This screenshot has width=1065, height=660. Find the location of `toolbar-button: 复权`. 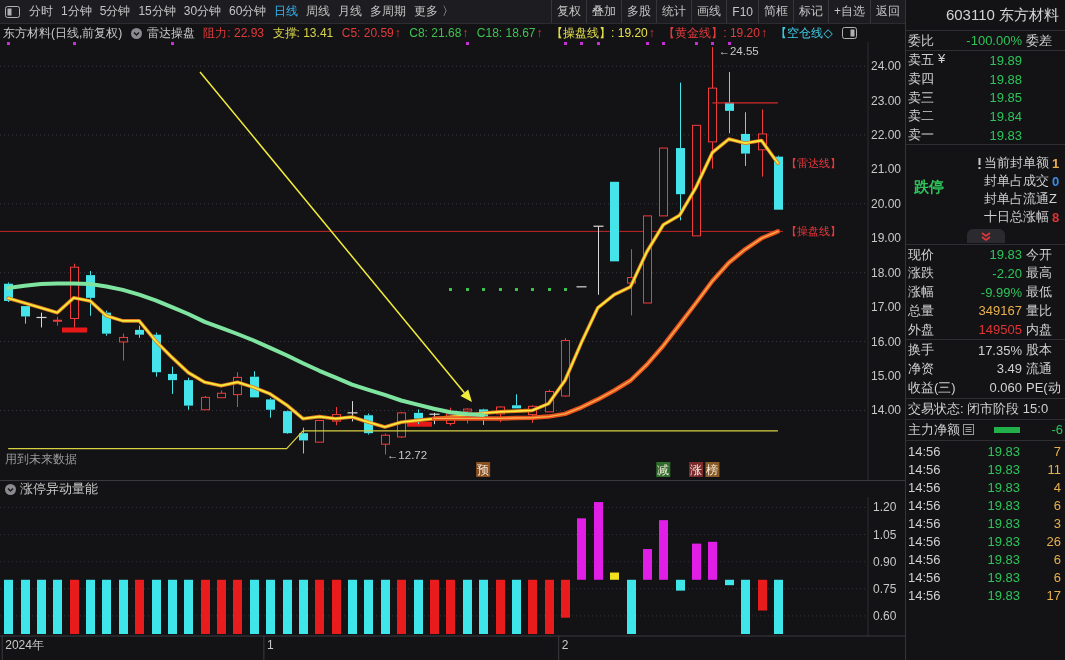

toolbar-button: 复权 is located at coordinates (569, 11).